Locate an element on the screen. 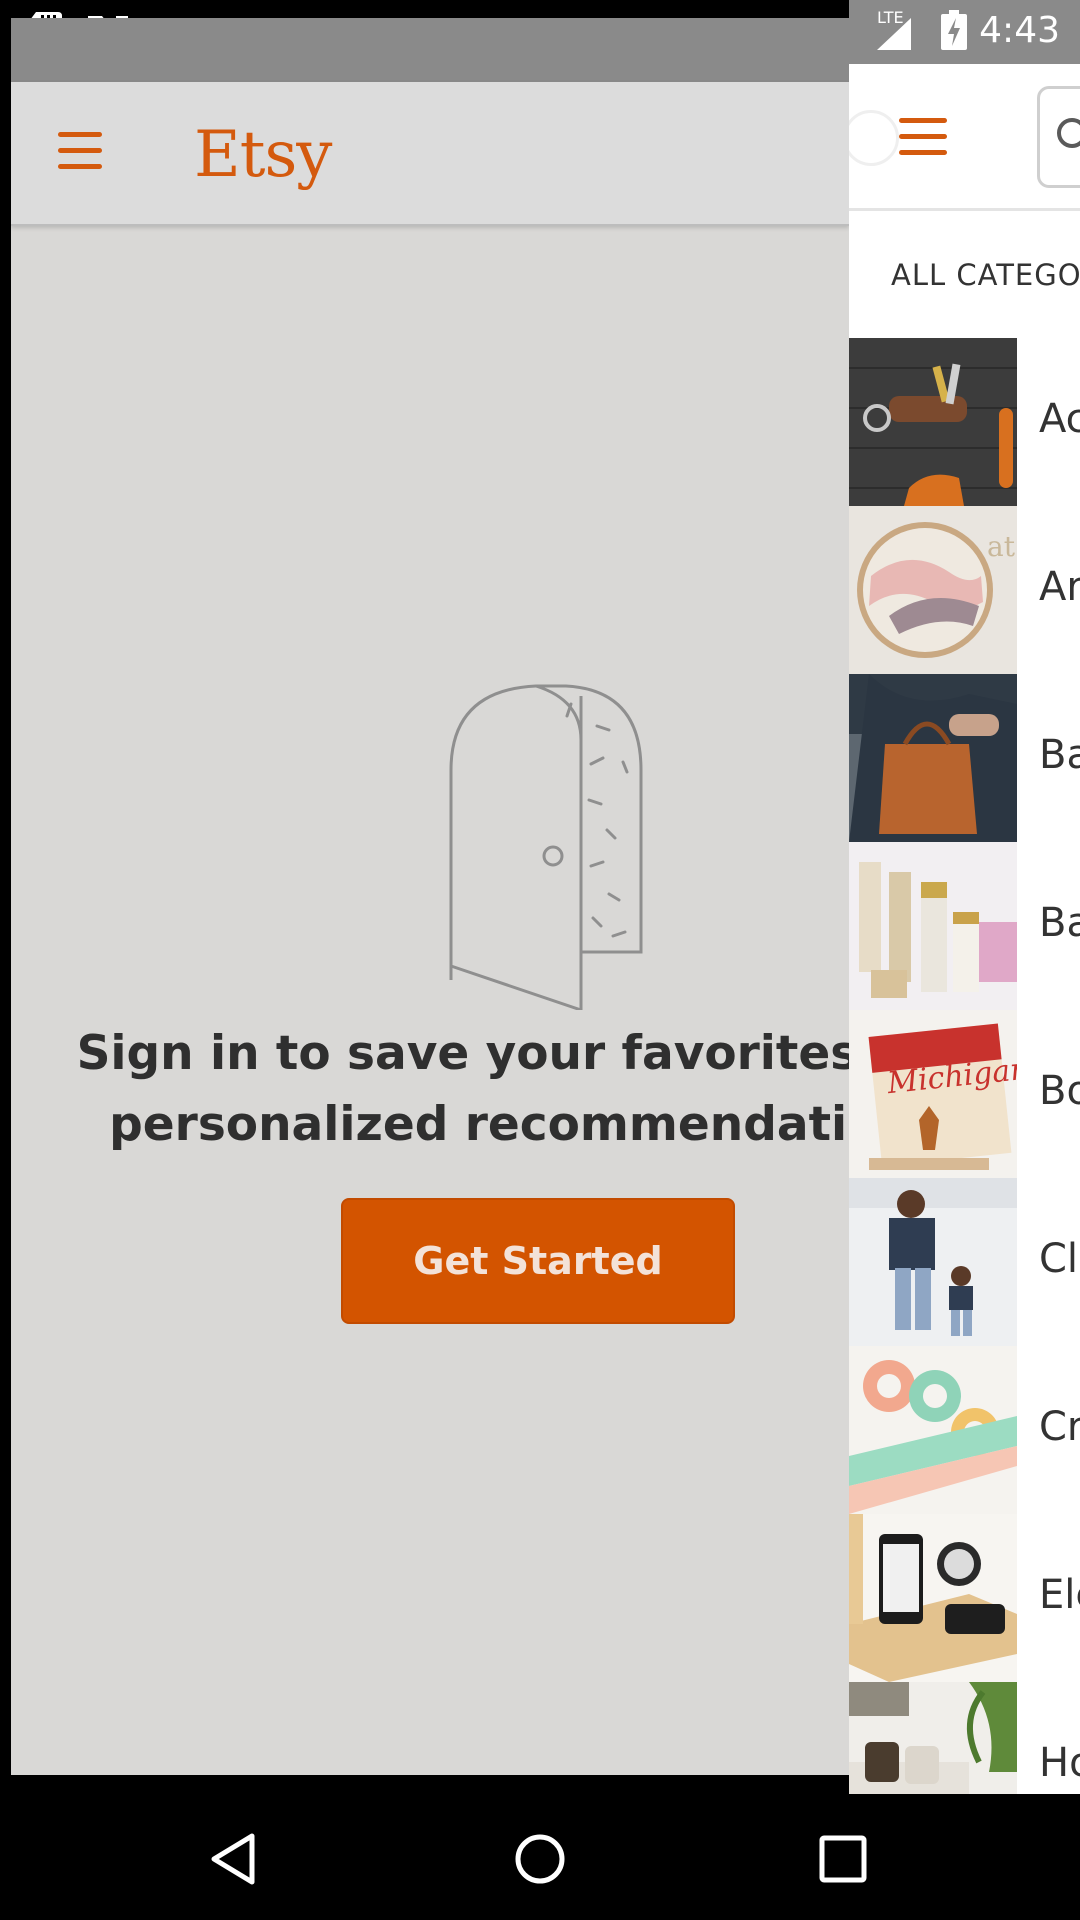 Image resolution: width=1080 pixels, height=1920 pixels. all-categories-header: ALL CATEGORIES is located at coordinates (985, 275).